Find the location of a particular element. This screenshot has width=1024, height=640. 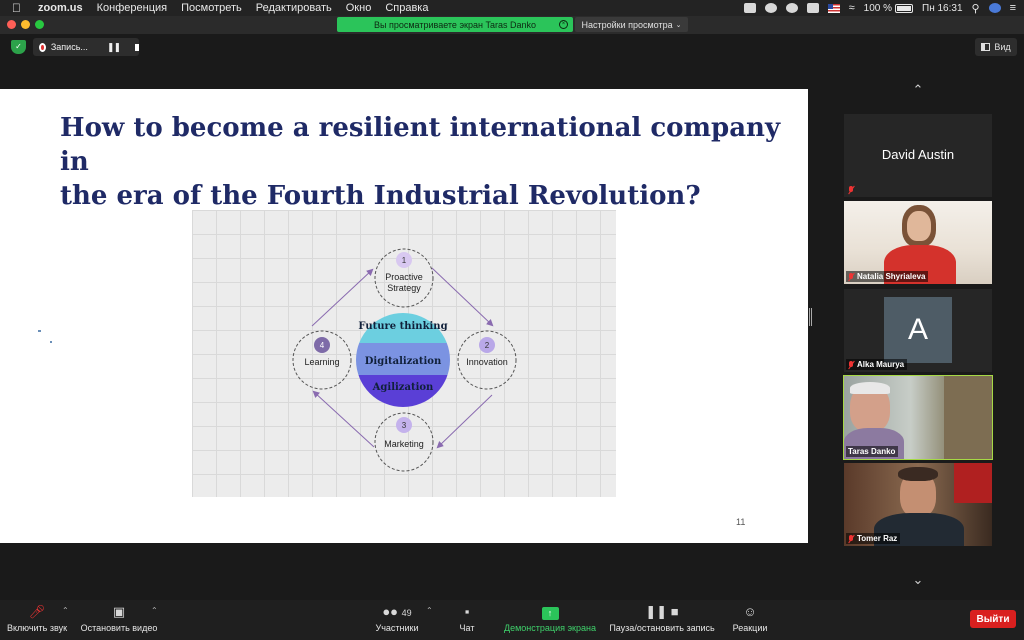

participant-tile: A Alka Maurya is located at coordinates (918, 330).